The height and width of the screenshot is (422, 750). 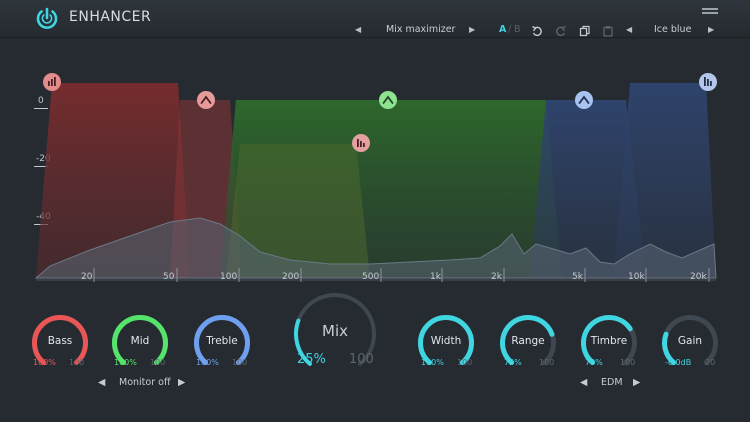 I want to click on bass-knob: Bass 100% 100, so click(x=60, y=343).